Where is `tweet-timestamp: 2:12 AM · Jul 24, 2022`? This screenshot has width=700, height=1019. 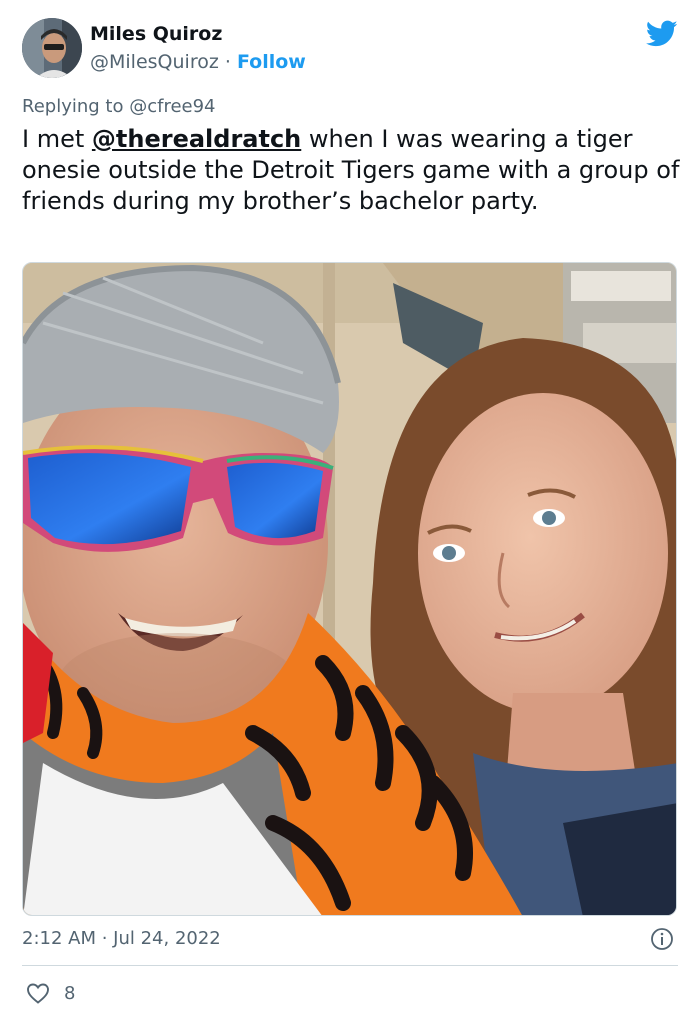
tweet-timestamp: 2:12 AM · Jul 24, 2022 is located at coordinates (121, 938).